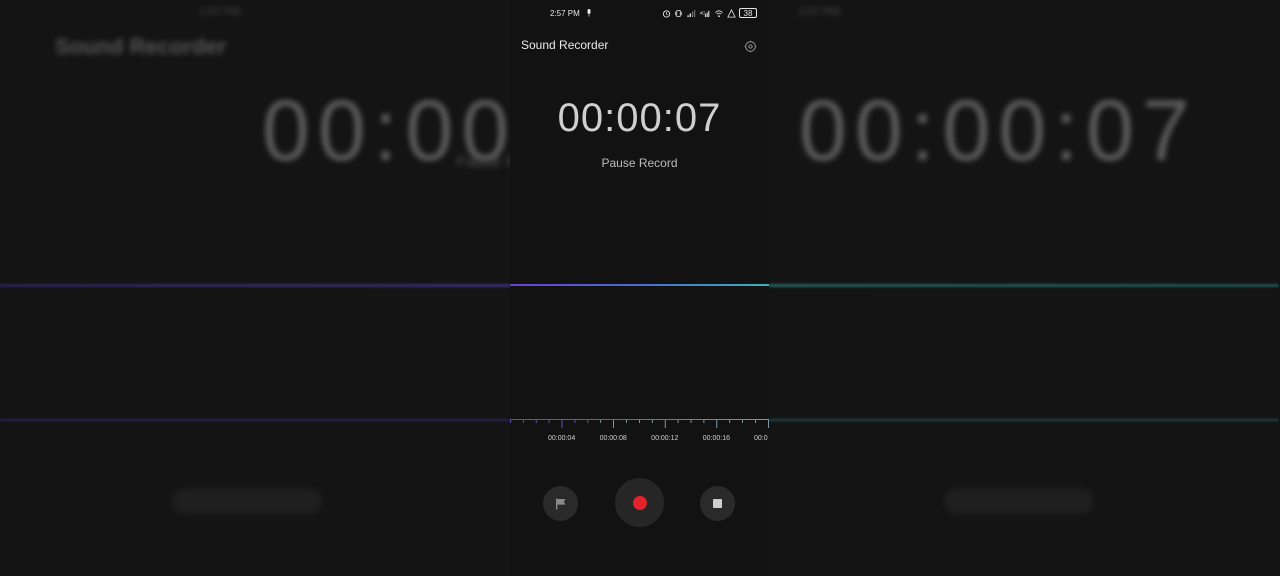  I want to click on app-title: Sound Recorder, so click(565, 45).